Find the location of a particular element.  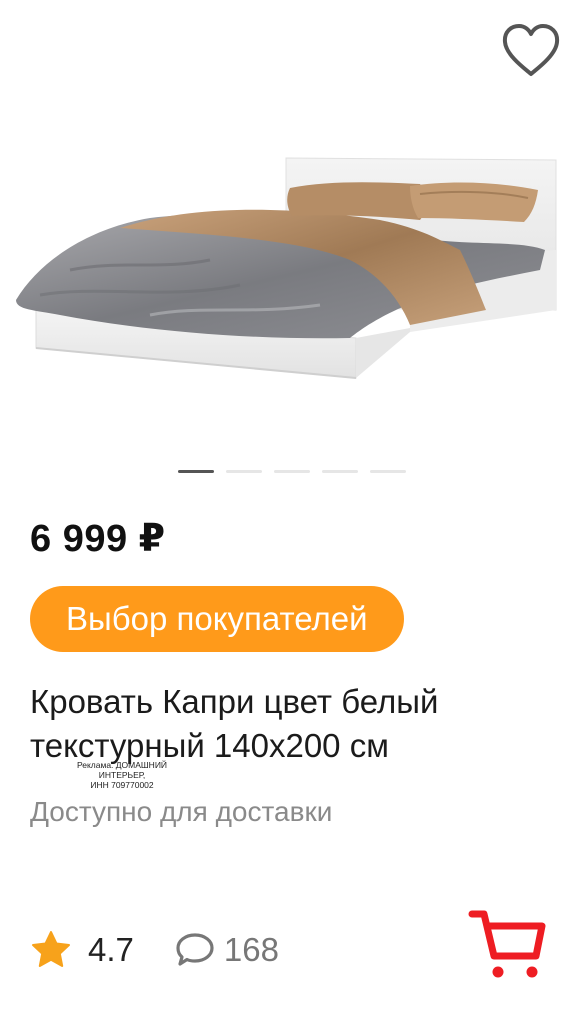

review-count: 168 is located at coordinates (251, 949).